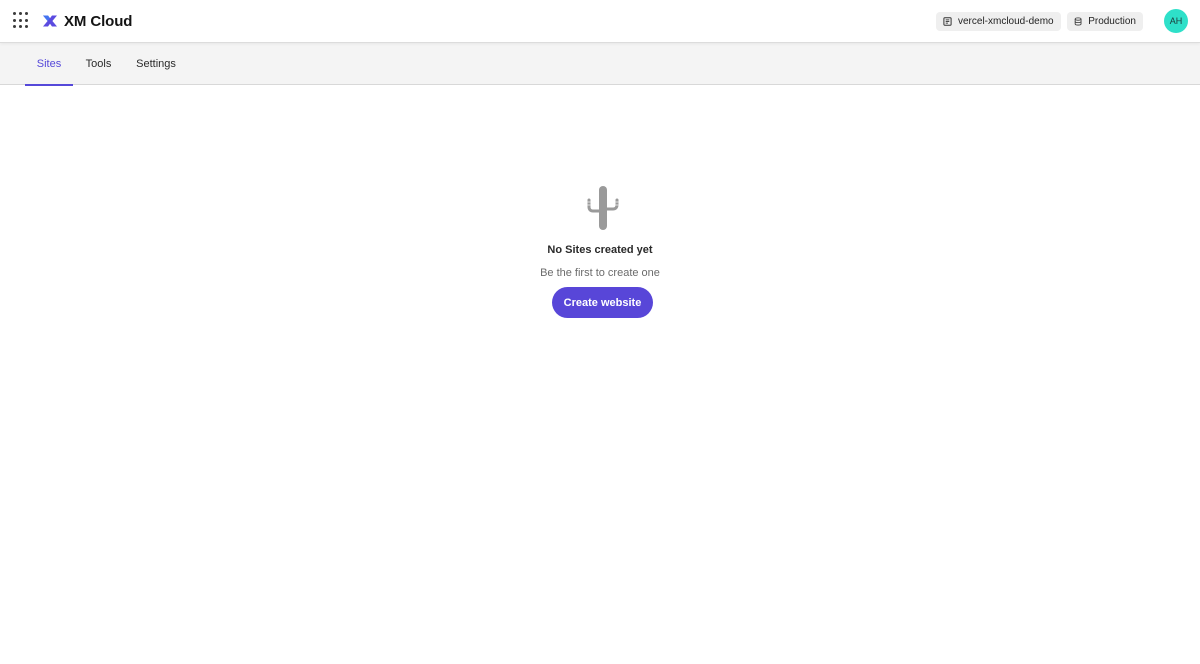 The width and height of the screenshot is (1200, 664). I want to click on environment-label: vercel-xmcloud-demo, so click(1006, 21).